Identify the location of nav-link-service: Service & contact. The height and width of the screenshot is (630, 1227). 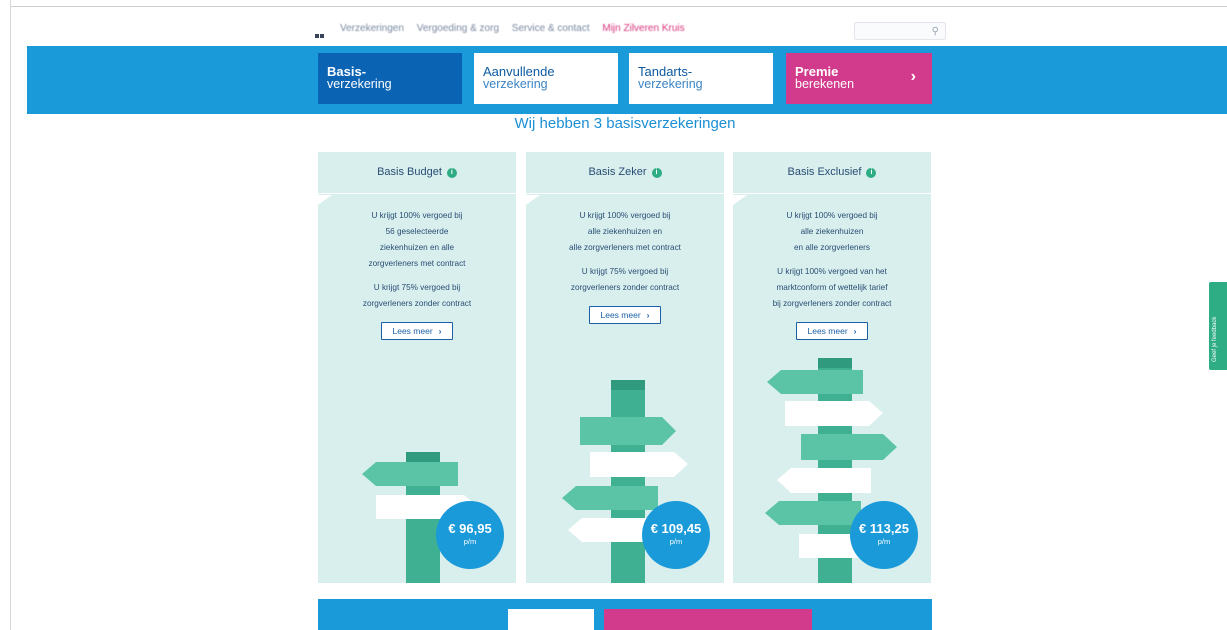
(551, 28).